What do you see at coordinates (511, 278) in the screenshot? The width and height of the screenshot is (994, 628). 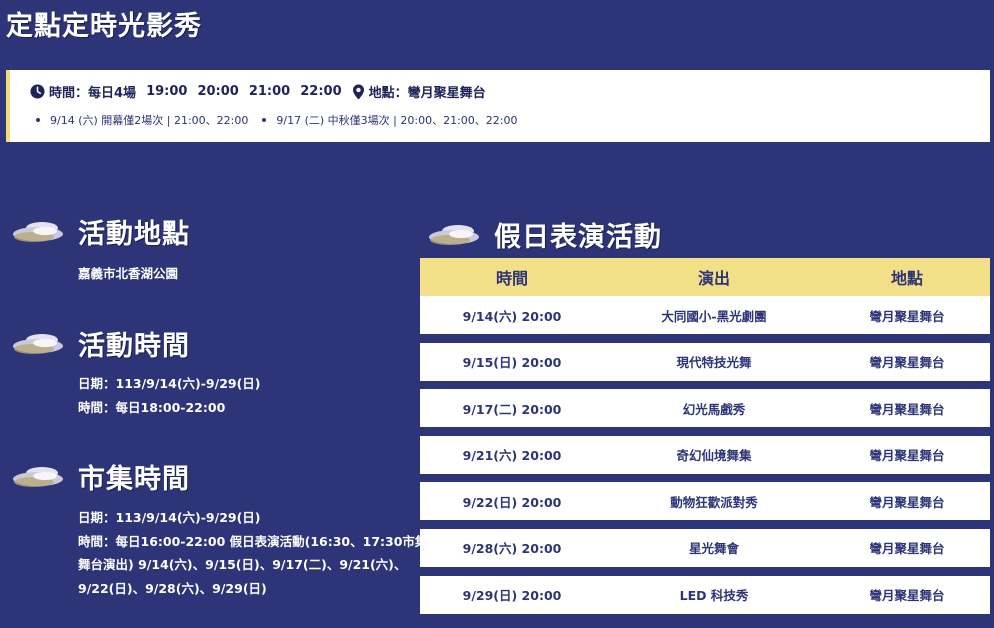 I see `column-header-time: 時間` at bounding box center [511, 278].